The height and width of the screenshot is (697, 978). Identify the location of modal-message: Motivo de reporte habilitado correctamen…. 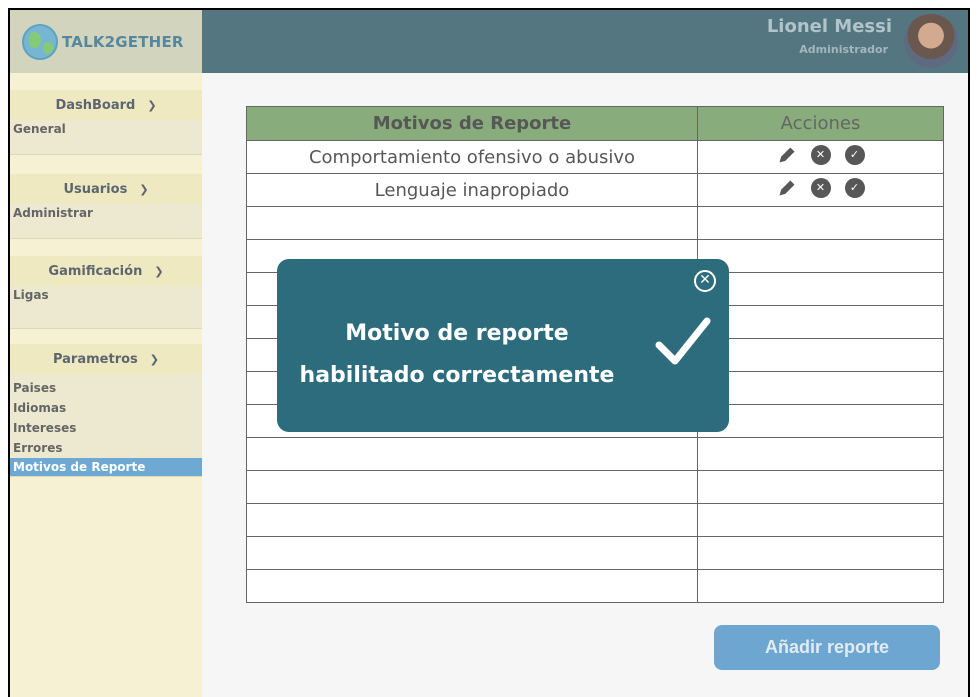
(457, 354).